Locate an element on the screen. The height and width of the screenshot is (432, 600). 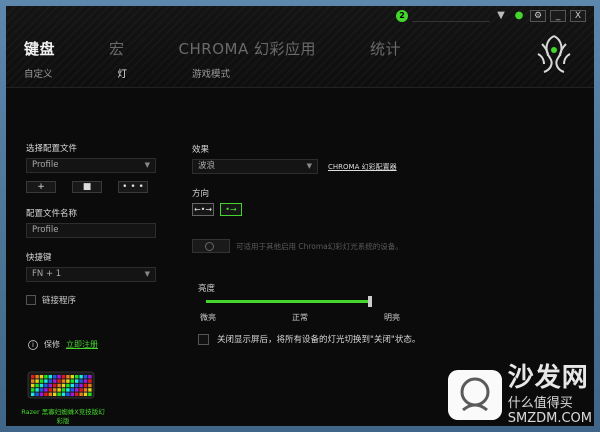
title-bar-spacer is located at coordinates (451, 16).